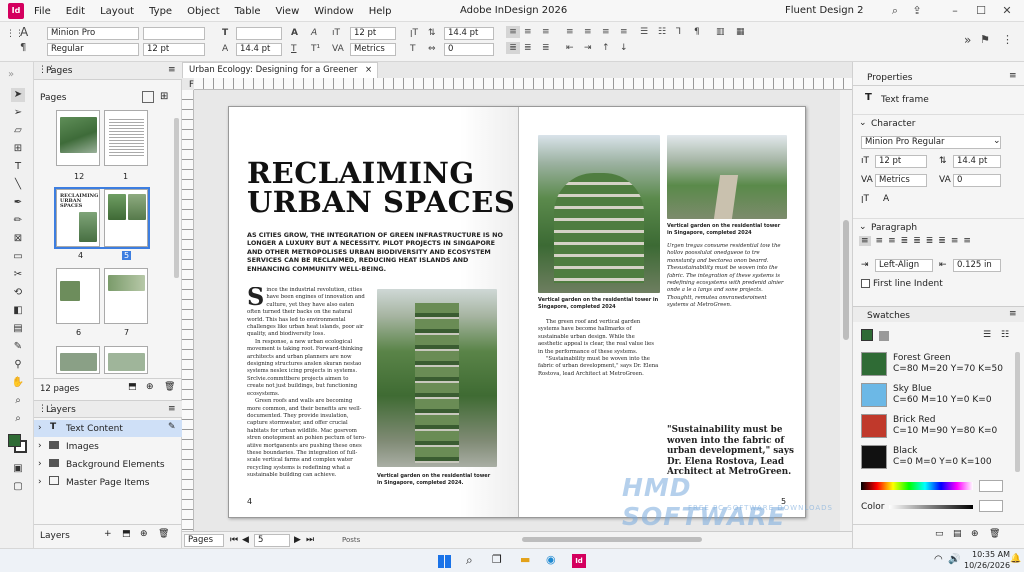  What do you see at coordinates (18, 401) in the screenshot?
I see `zoom-tool-icon: ⌕` at bounding box center [18, 401].